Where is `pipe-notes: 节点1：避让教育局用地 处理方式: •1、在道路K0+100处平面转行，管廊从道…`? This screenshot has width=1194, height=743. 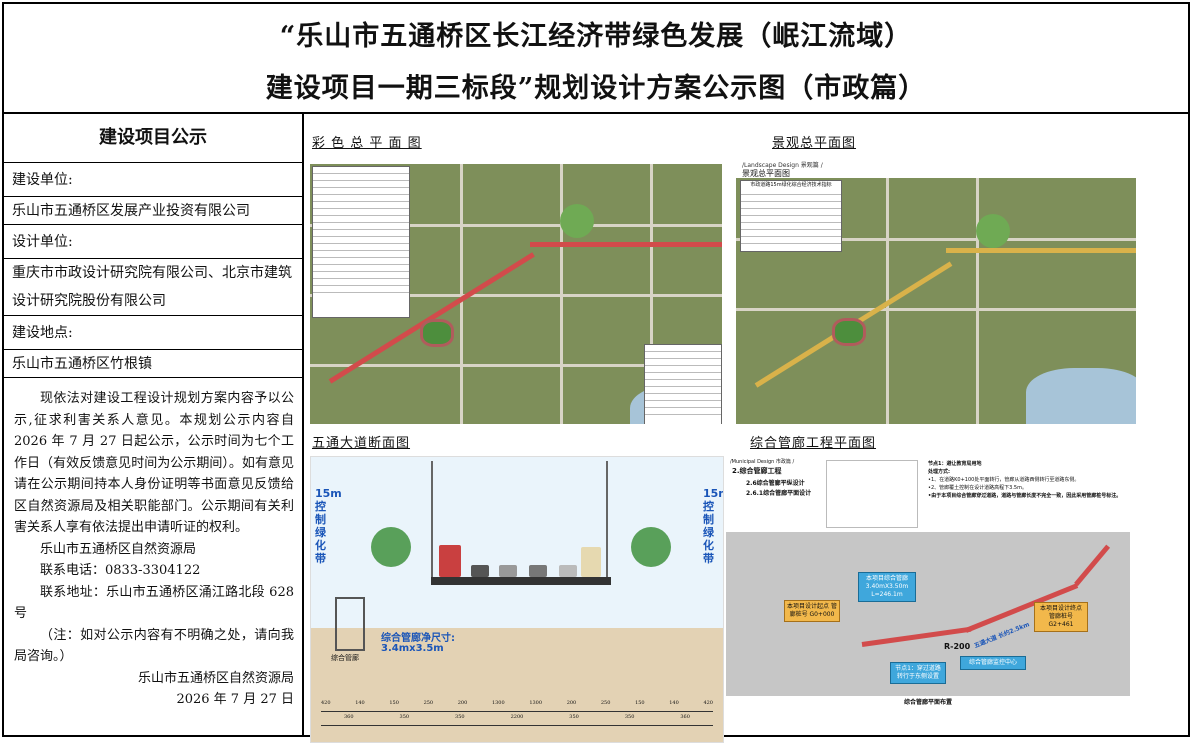 pipe-notes: 节点1：避让教育局用地 处理方式: •1、在道路K0+100处平面转行，管廊从道… is located at coordinates (1028, 480).